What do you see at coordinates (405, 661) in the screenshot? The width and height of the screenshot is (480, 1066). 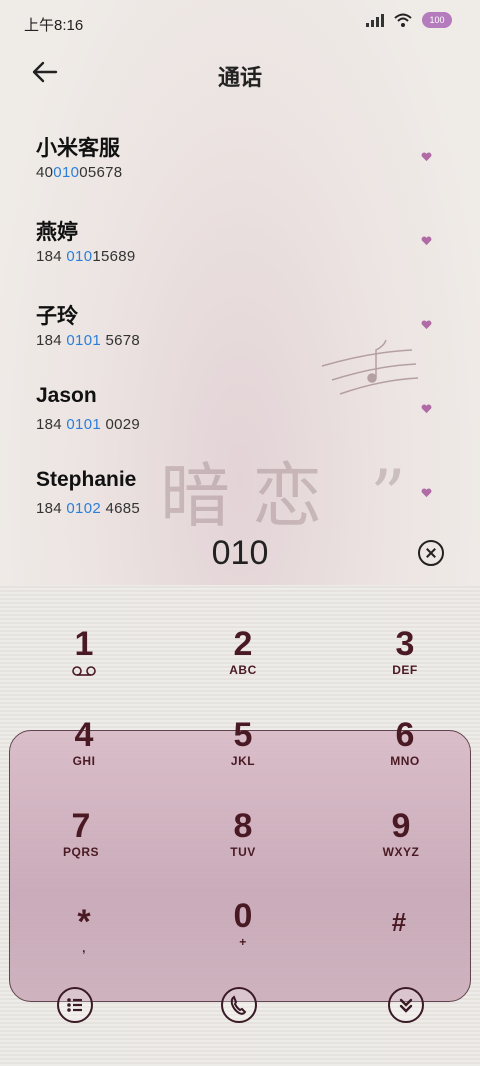 I see `key-3: 3 DEF` at bounding box center [405, 661].